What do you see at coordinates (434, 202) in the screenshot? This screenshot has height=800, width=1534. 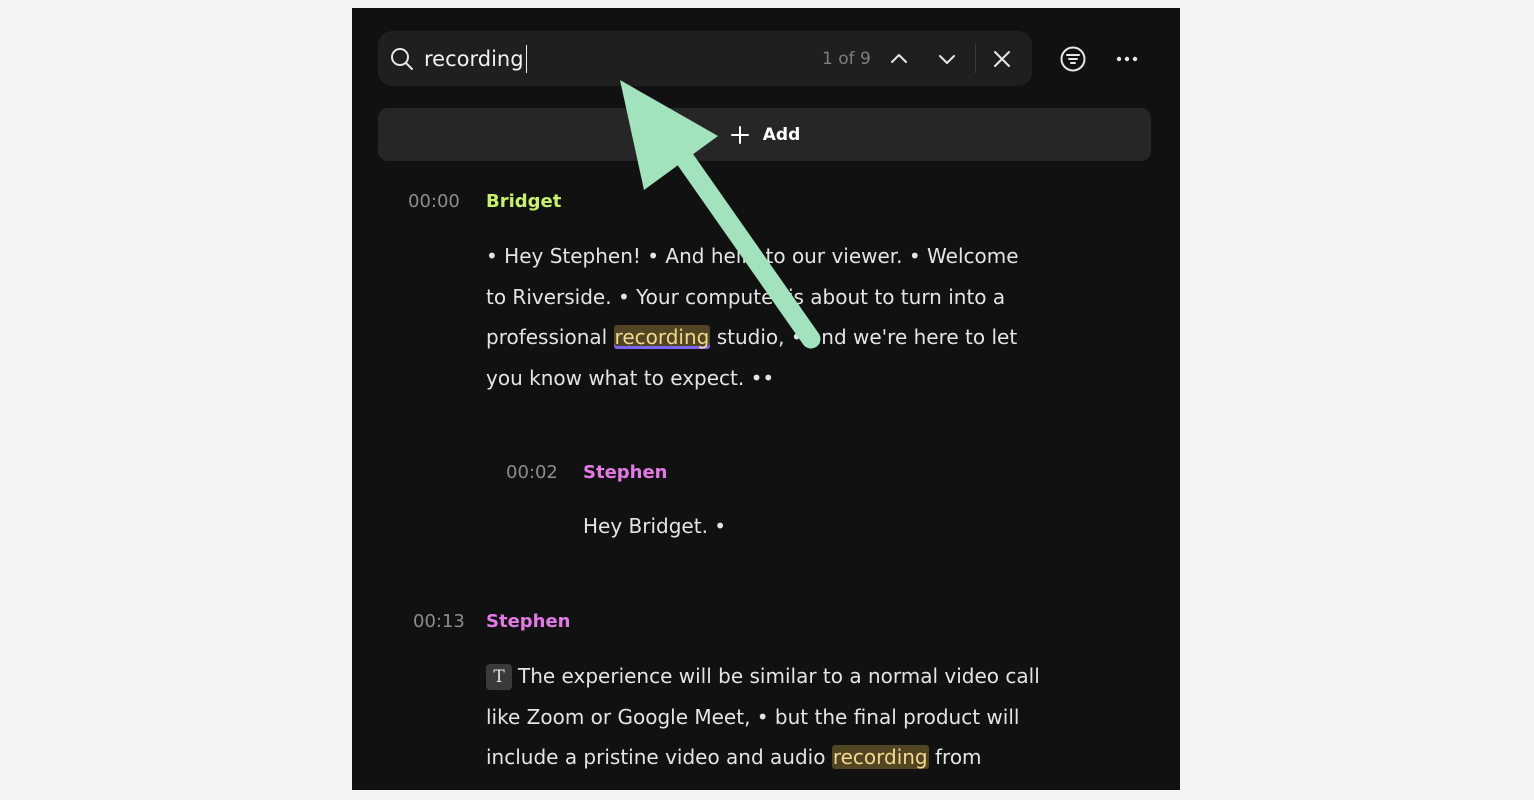 I see `timestamp: 00:00` at bounding box center [434, 202].